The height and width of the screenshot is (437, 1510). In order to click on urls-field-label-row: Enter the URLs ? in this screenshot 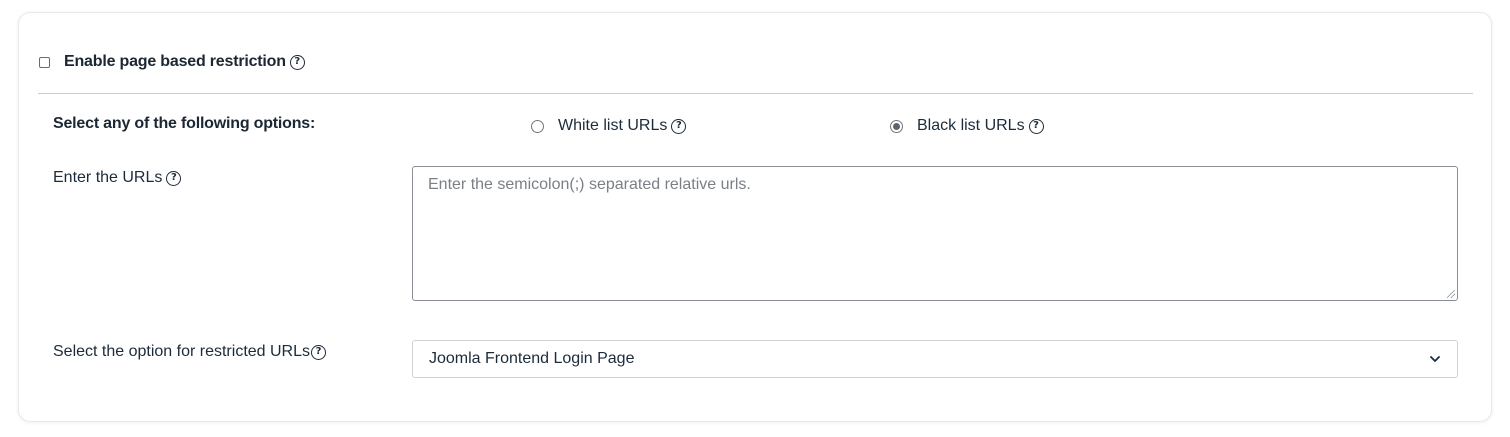, I will do `click(117, 178)`.